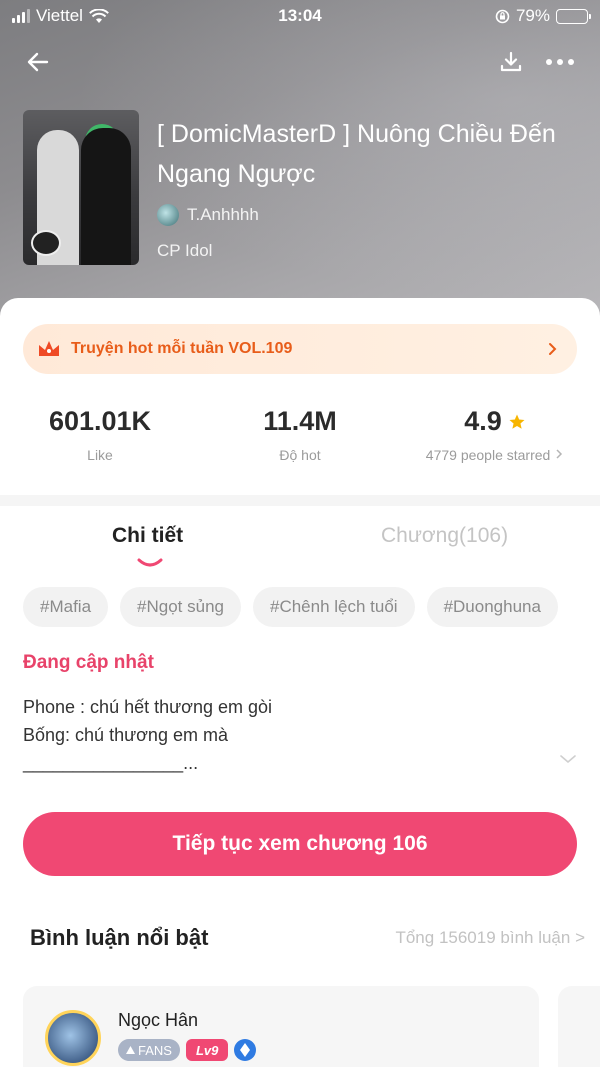  Describe the element at coordinates (333, 607) in the screenshot. I see `tag-chip: #Chênh lệch tuổi` at that location.